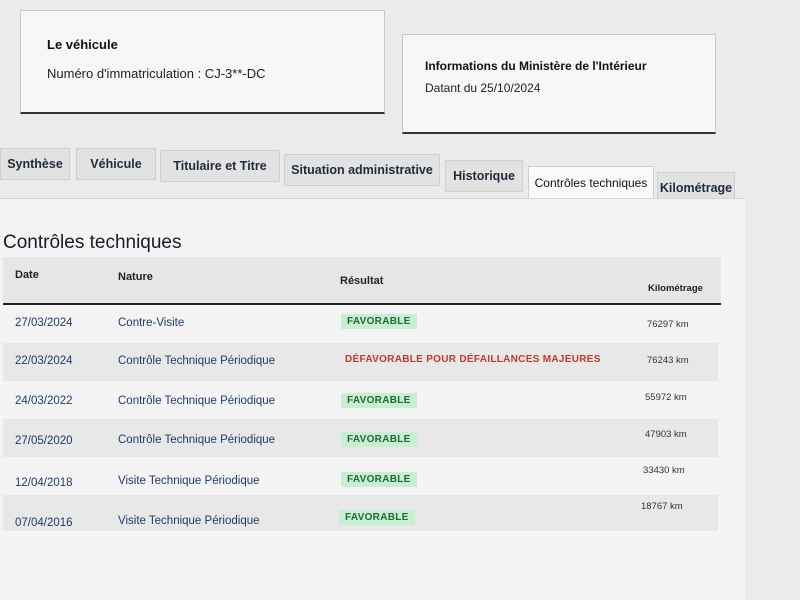  I want to click on row-date: 12/04/2018, so click(44, 483).